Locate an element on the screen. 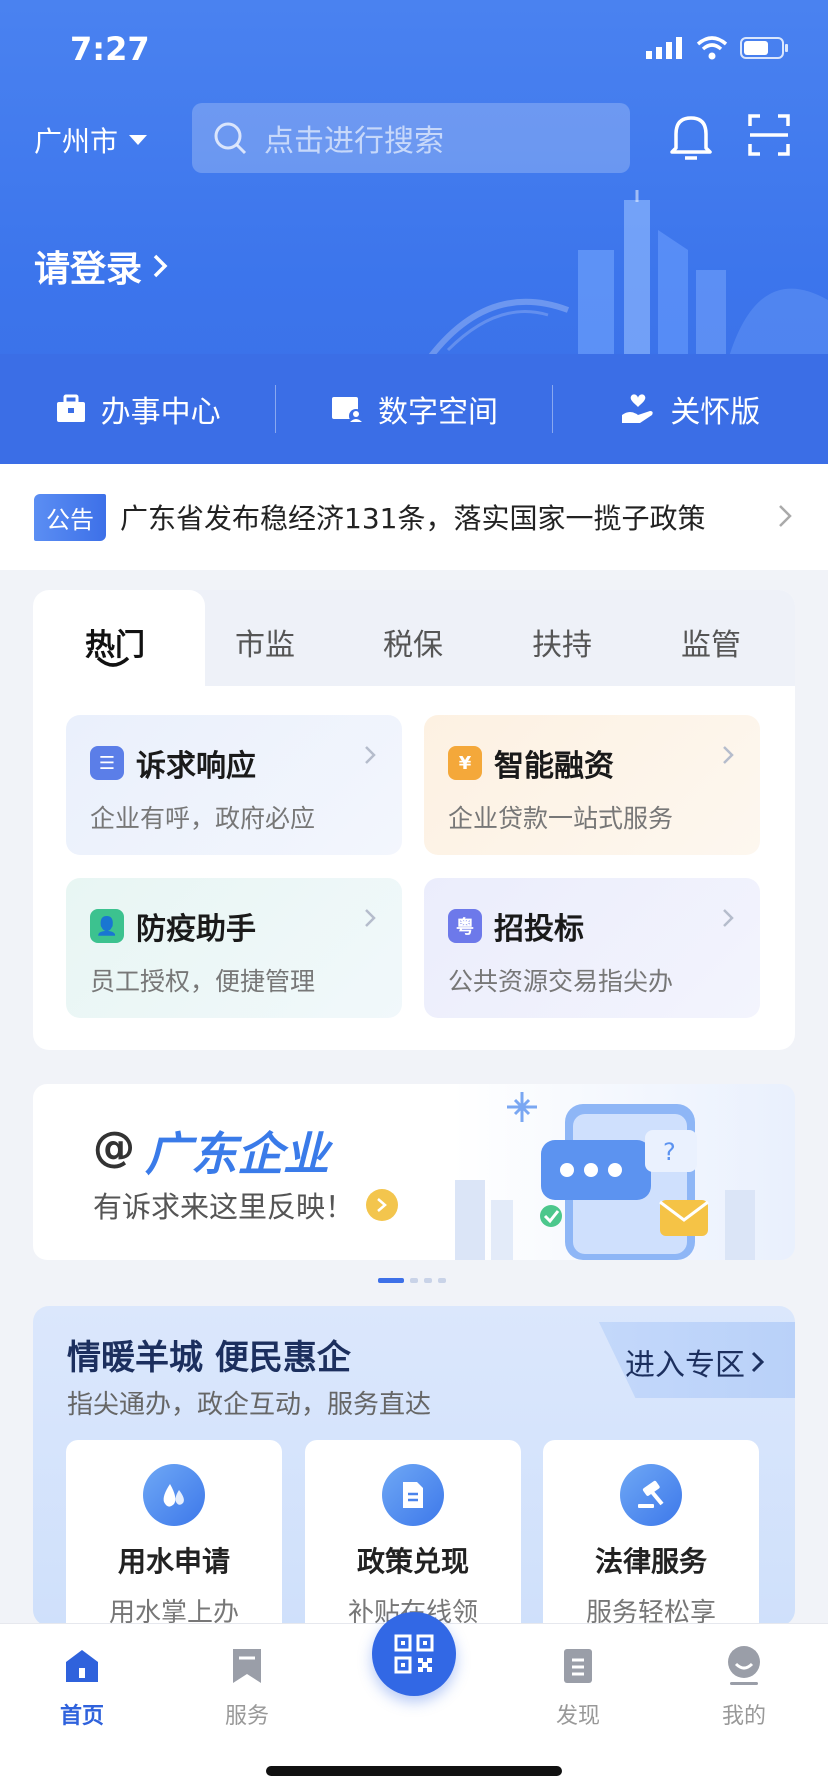 The image size is (828, 1792). service-card-financing: ¥ 智能融资 企业贷款一站式服务 is located at coordinates (592, 785).